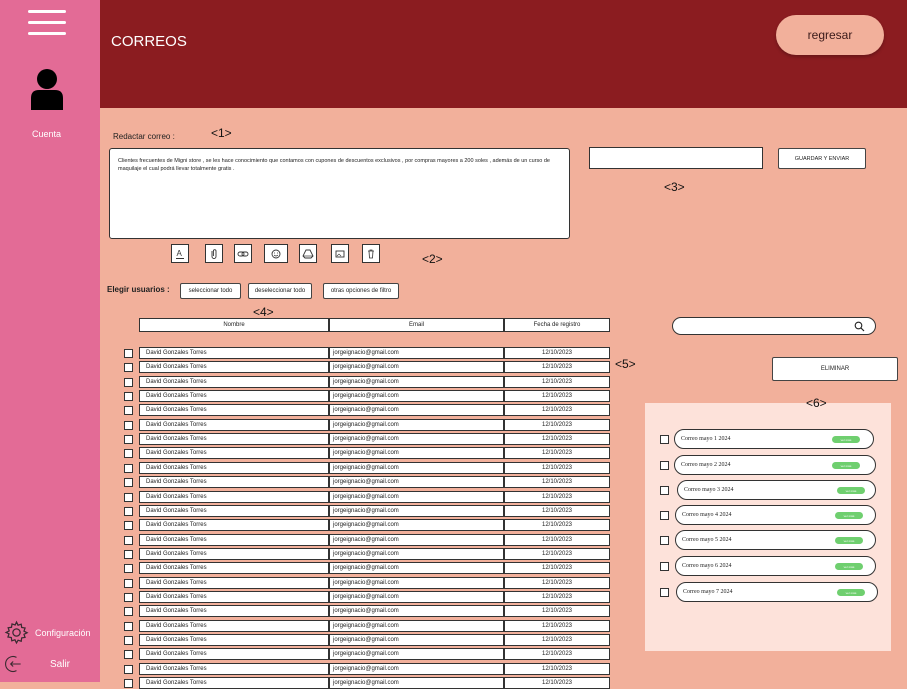 The height and width of the screenshot is (689, 907). I want to click on text-format-icon: A, so click(180, 253).